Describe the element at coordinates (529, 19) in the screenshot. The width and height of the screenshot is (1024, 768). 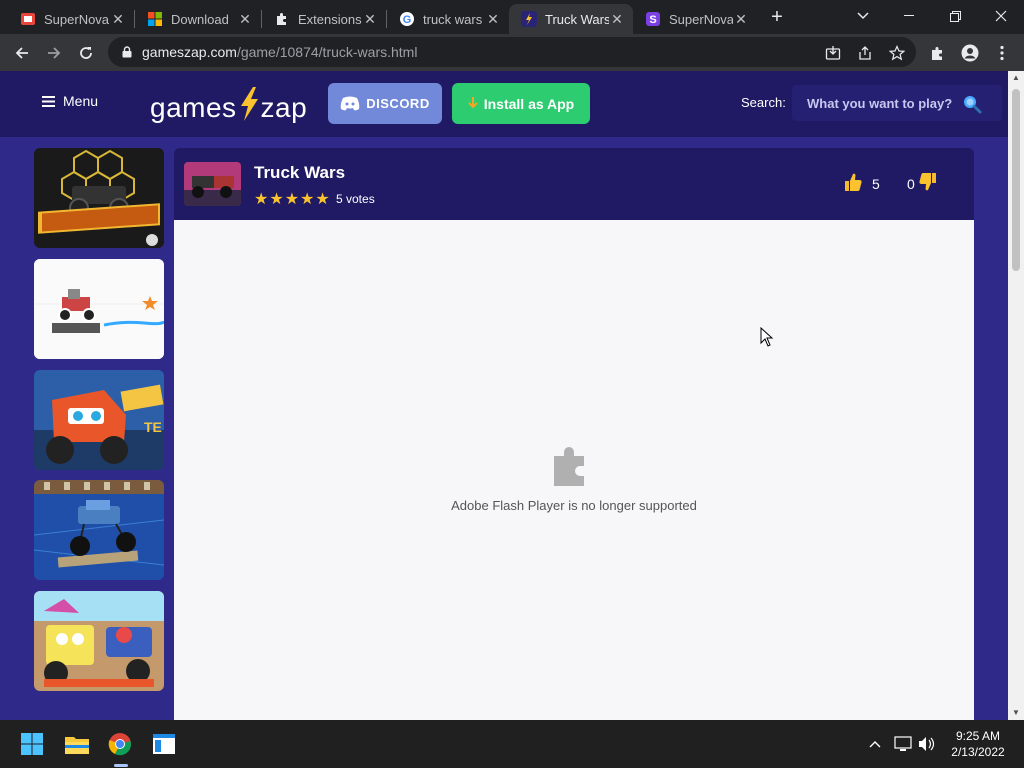
I see `gameszap-favicon-icon` at that location.